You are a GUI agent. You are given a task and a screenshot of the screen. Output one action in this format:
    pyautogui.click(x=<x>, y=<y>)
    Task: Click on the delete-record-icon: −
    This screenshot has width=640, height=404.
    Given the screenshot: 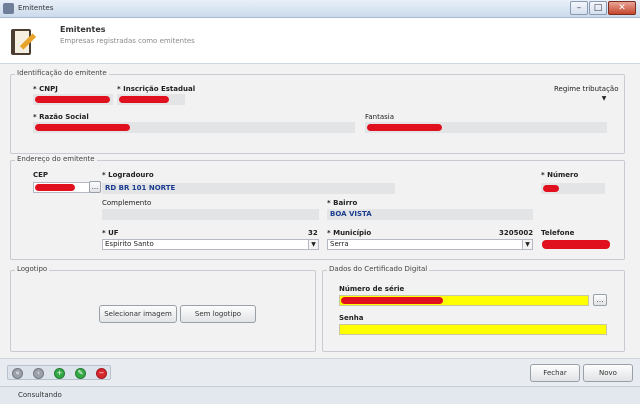 What is the action you would take?
    pyautogui.click(x=101, y=373)
    